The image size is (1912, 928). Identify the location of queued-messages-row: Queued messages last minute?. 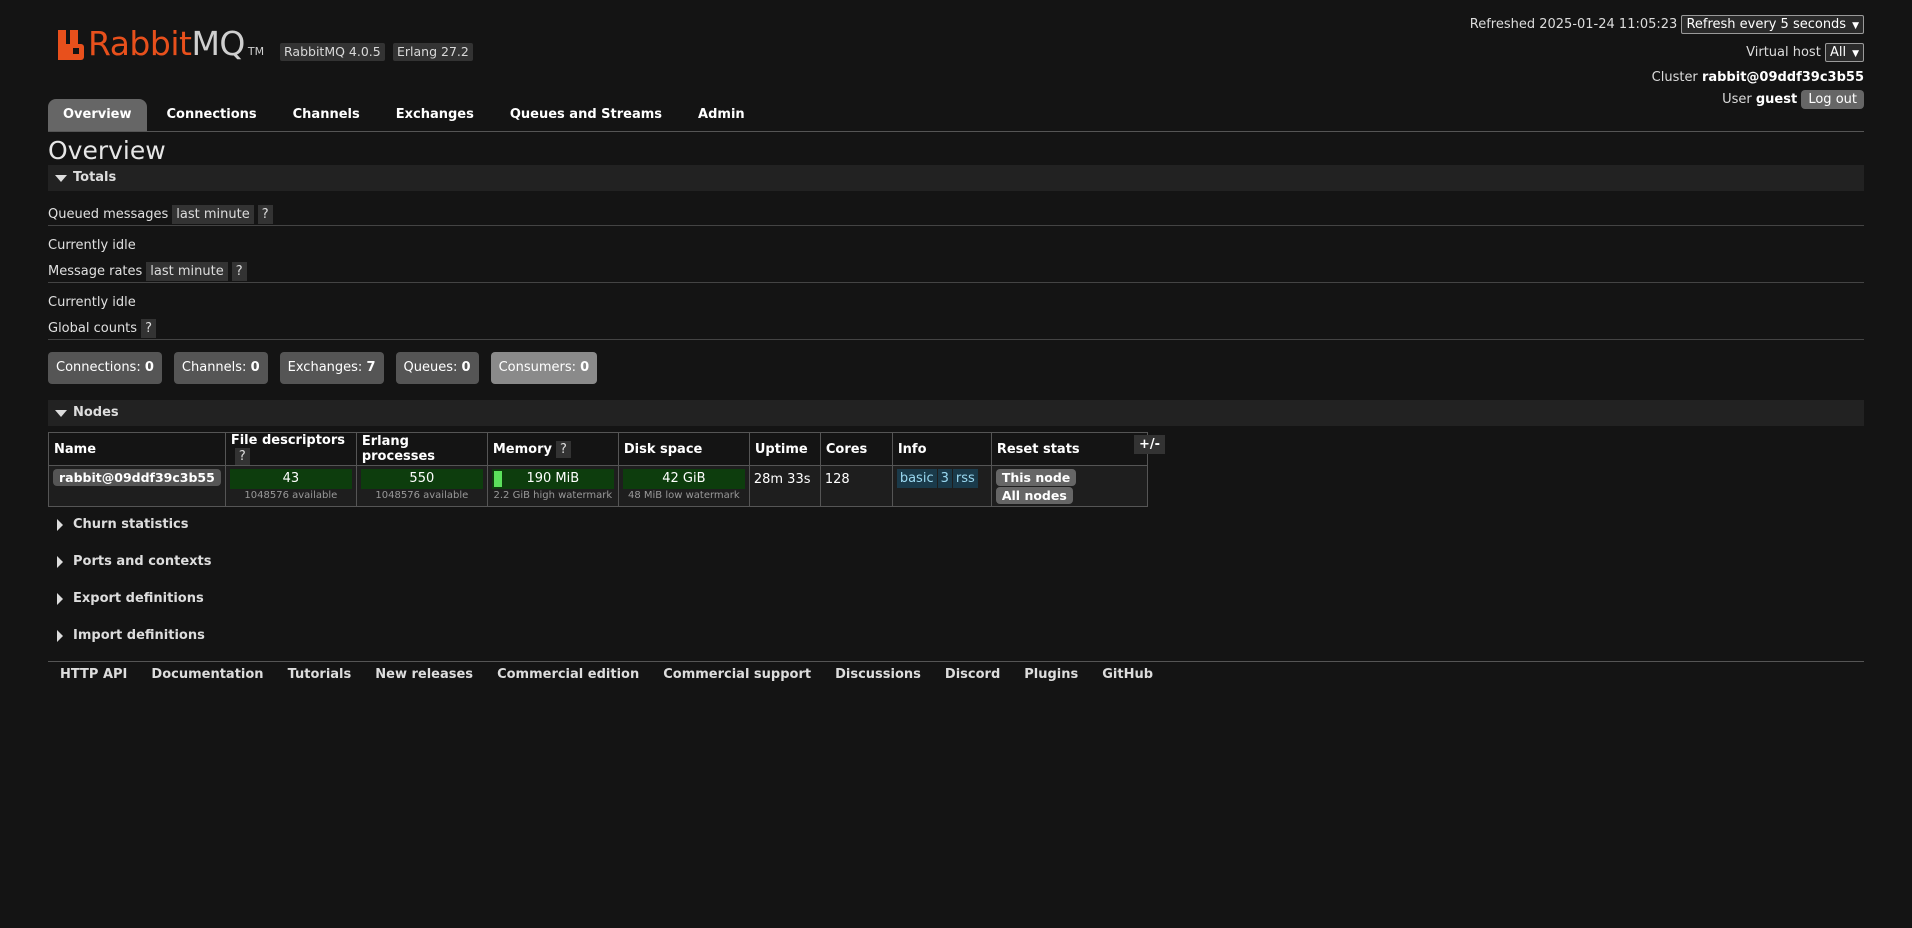
(160, 215).